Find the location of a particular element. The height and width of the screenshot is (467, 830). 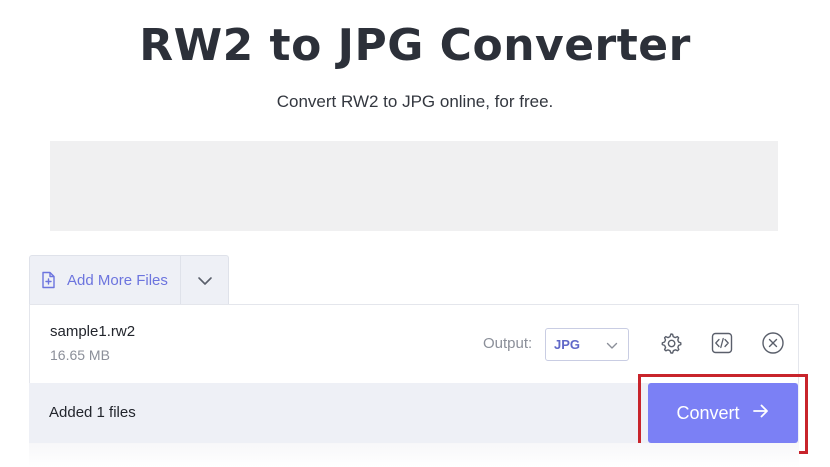

add-more-files-button: Add More Files is located at coordinates (105, 280).